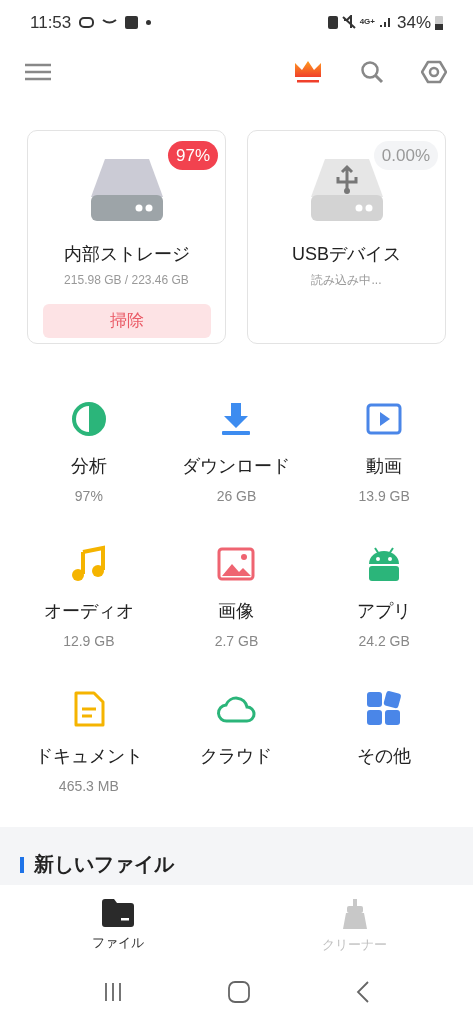  Describe the element at coordinates (405, 155) in the screenshot. I see `usage-badge: 0.00%` at that location.